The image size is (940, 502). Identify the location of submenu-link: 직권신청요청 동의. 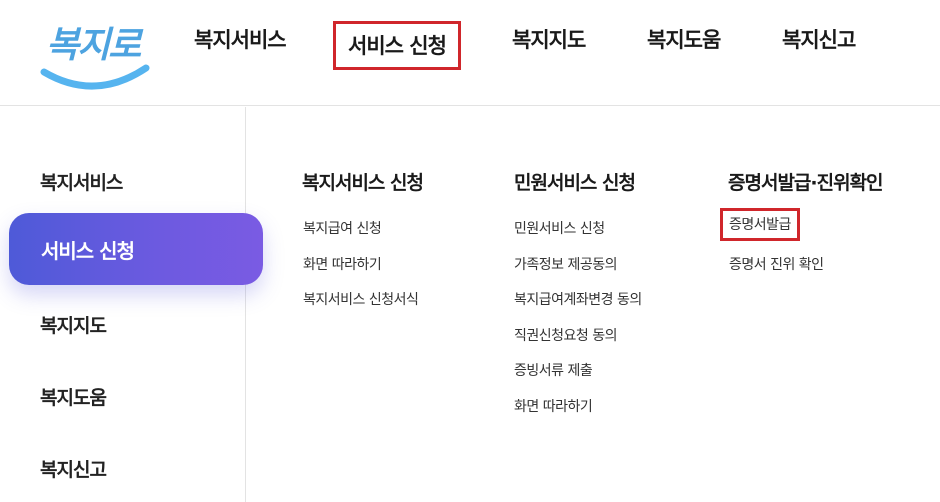
(566, 335).